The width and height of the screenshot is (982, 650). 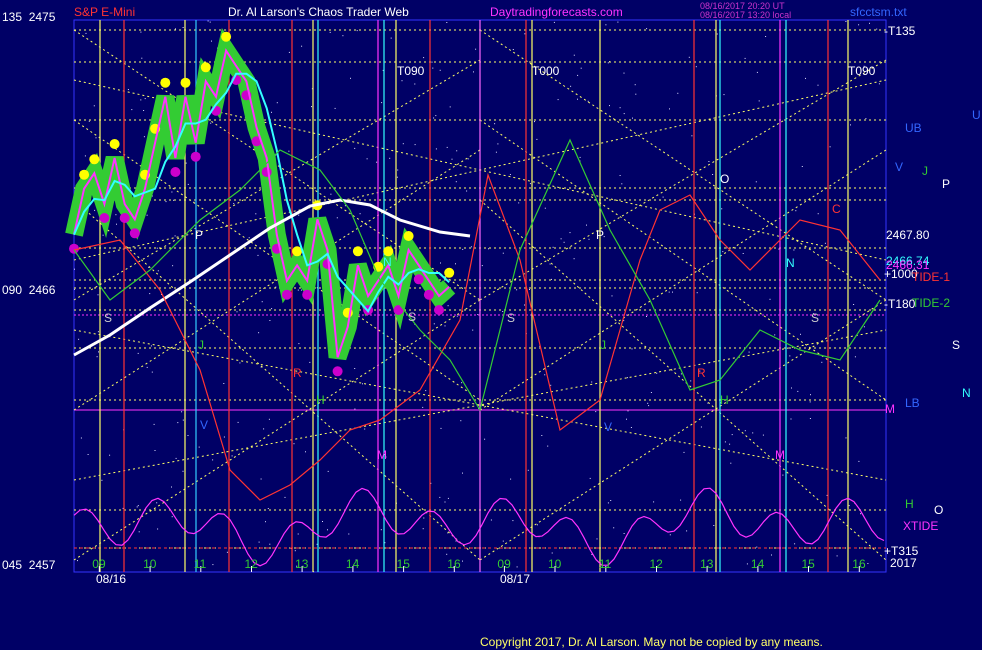 I want to click on label-o2: O, so click(x=939, y=510).